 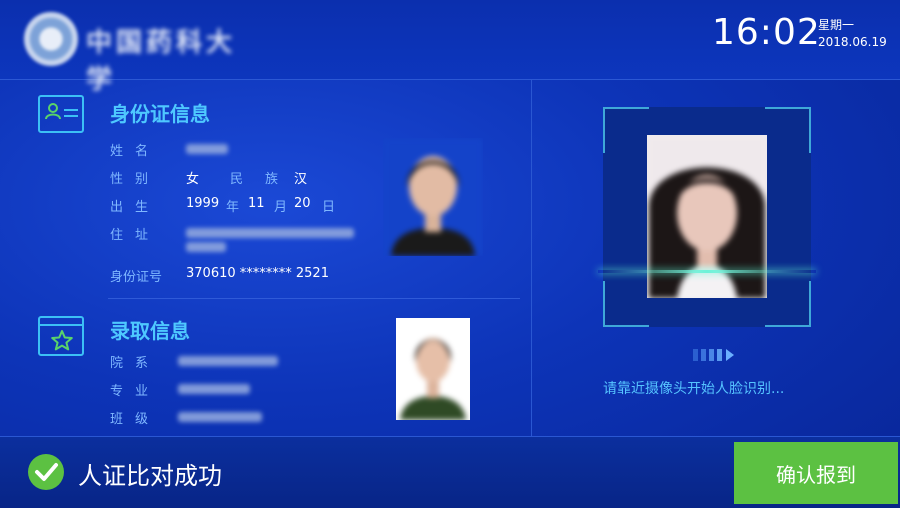 I want to click on camera-face-capture, so click(x=707, y=216).